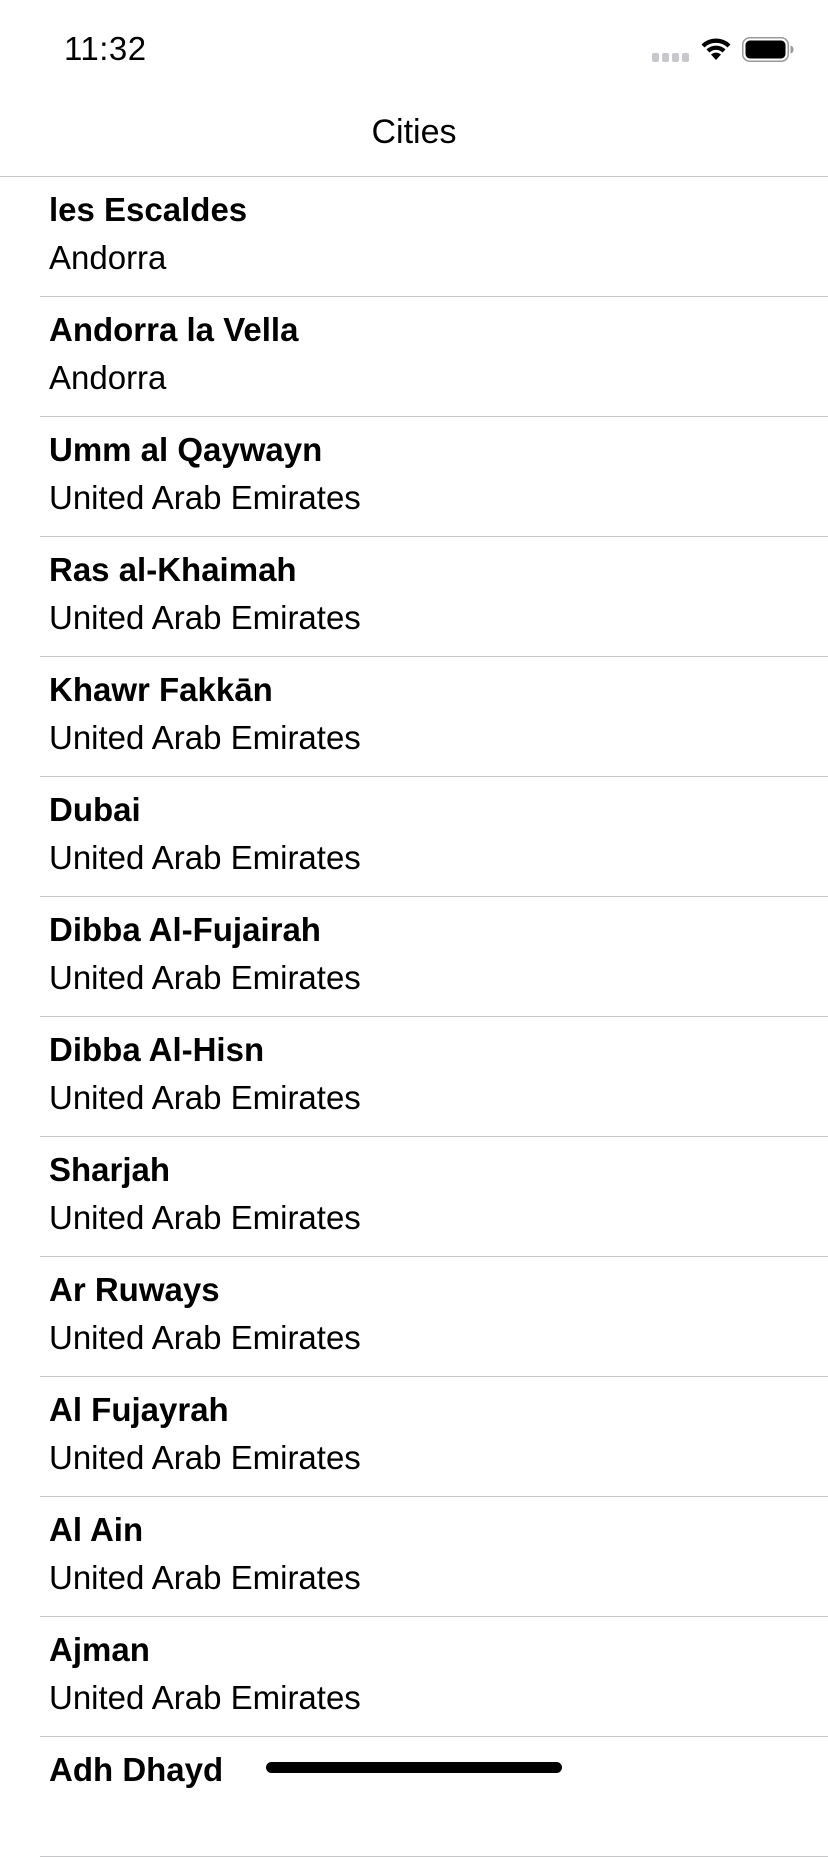 This screenshot has height=1857, width=828. I want to click on list-item: Ras al-Khaimah United Arab Emirates, so click(434, 597).